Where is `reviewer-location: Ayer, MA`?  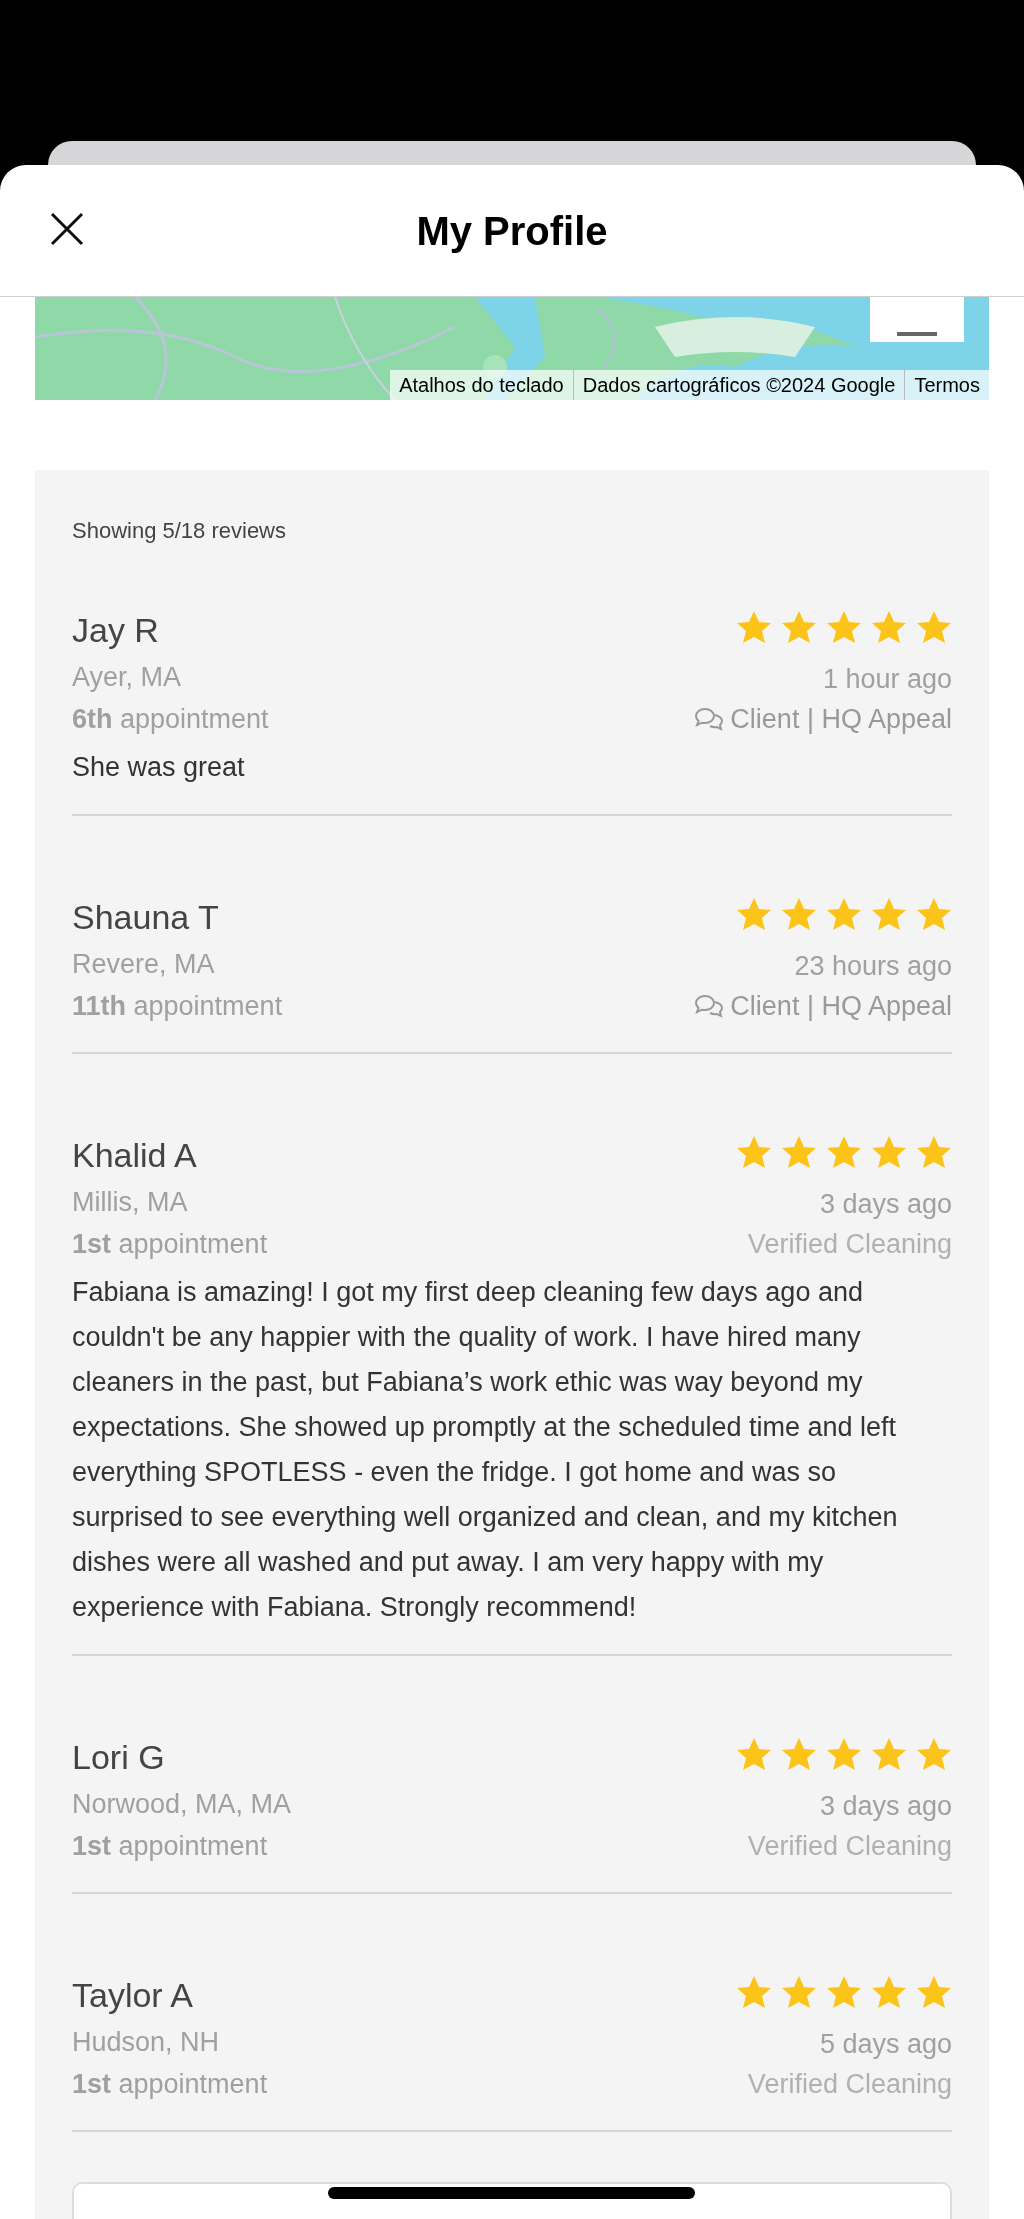
reviewer-location: Ayer, MA is located at coordinates (127, 677).